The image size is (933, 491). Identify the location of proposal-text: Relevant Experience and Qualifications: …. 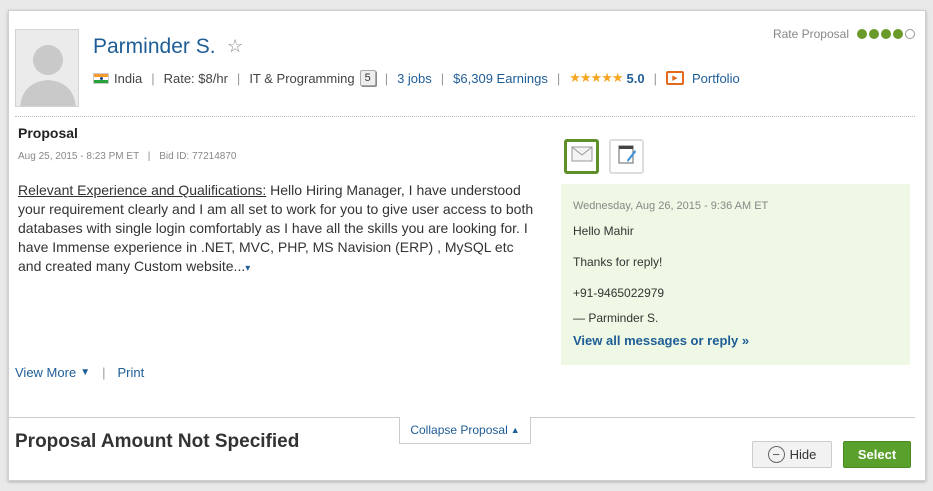
(278, 229).